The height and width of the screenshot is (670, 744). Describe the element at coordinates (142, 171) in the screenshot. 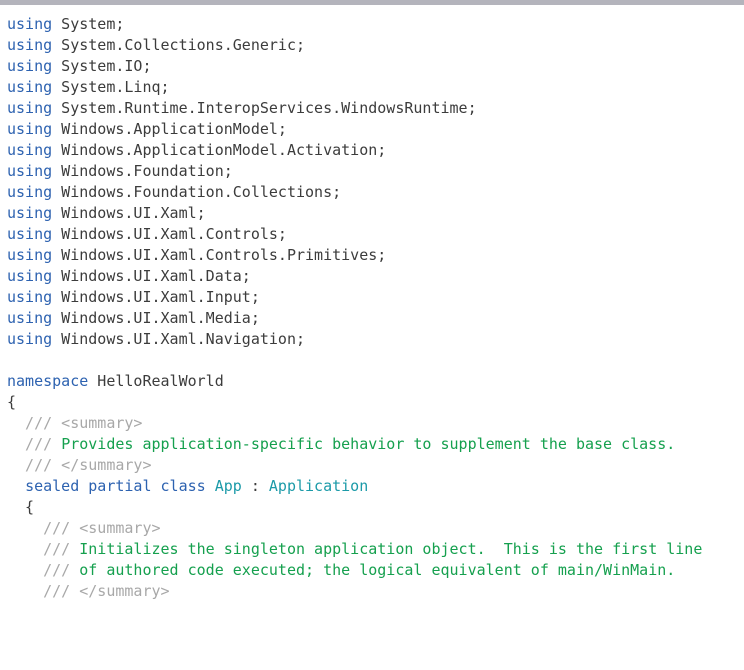

I see `code-token-plain: Windows.Foundation;` at that location.